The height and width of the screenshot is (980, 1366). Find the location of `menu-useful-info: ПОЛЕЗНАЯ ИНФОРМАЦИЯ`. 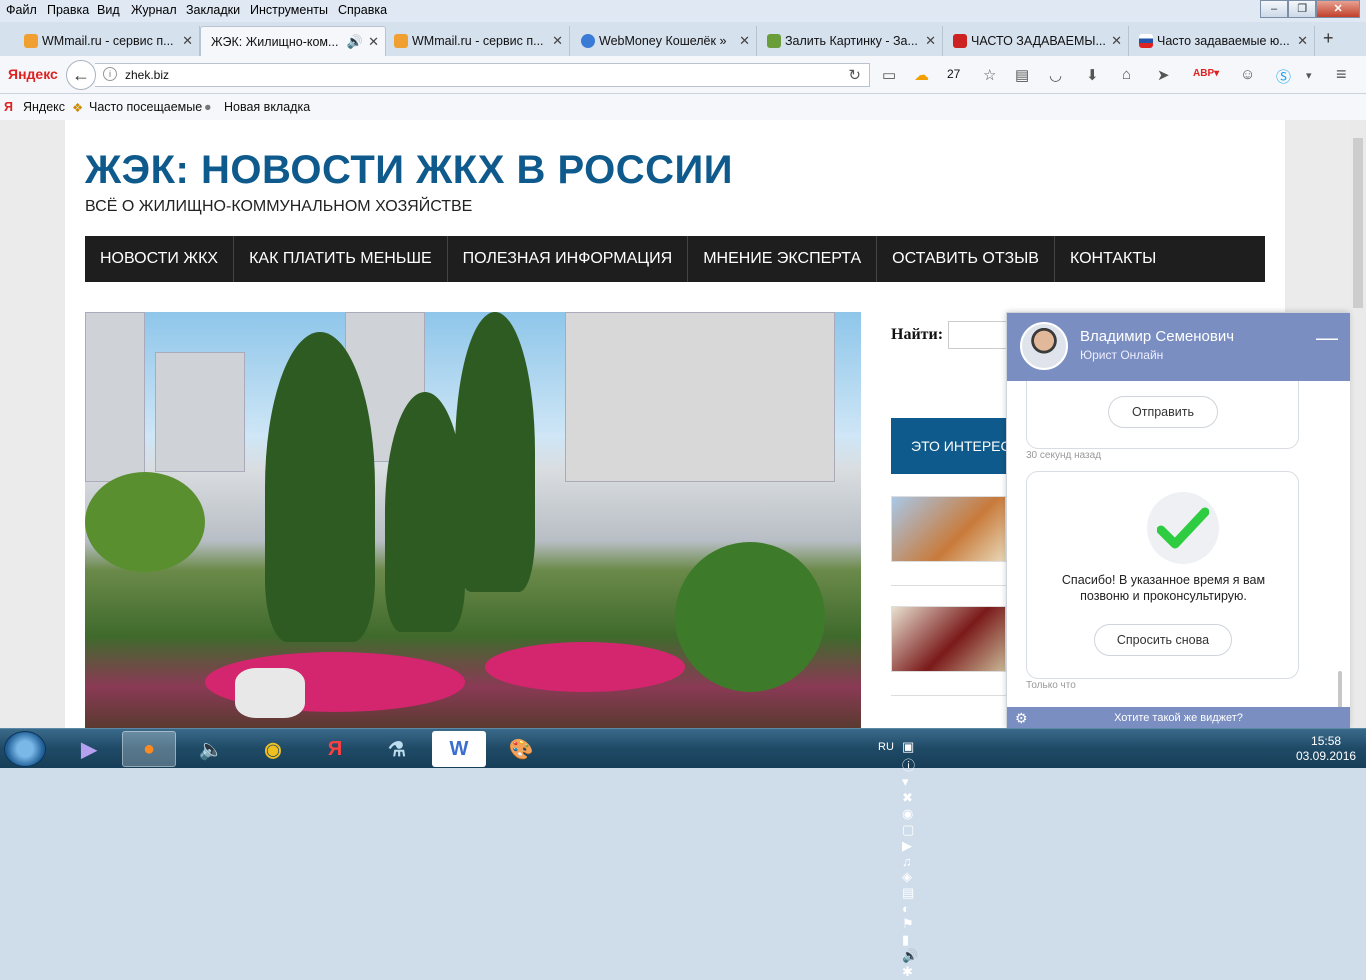

menu-useful-info: ПОЛЕЗНАЯ ИНФОРМАЦИЯ is located at coordinates (568, 259).